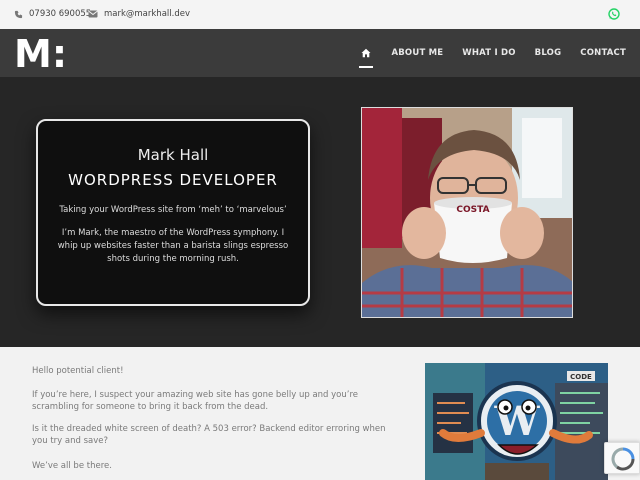  What do you see at coordinates (614, 14) in the screenshot?
I see `whatsapp-icon` at bounding box center [614, 14].